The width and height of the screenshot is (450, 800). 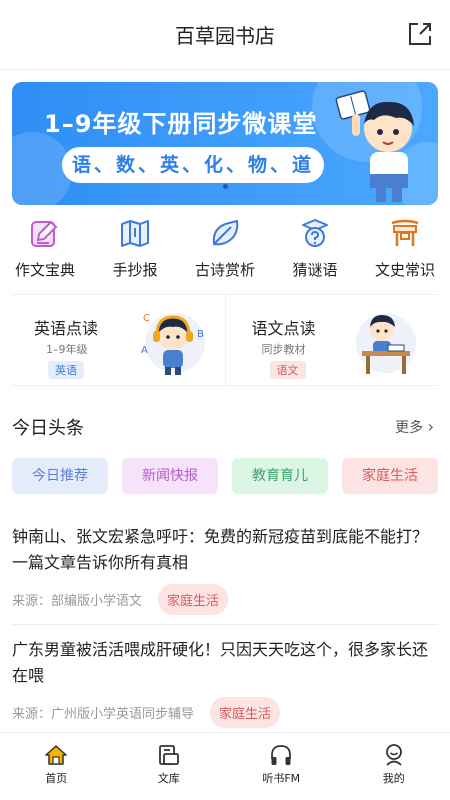 I want to click on quick-menu: 作文宝典 手抄报 古诗赏析 猜谜语 文史常识, so click(x=225, y=251).